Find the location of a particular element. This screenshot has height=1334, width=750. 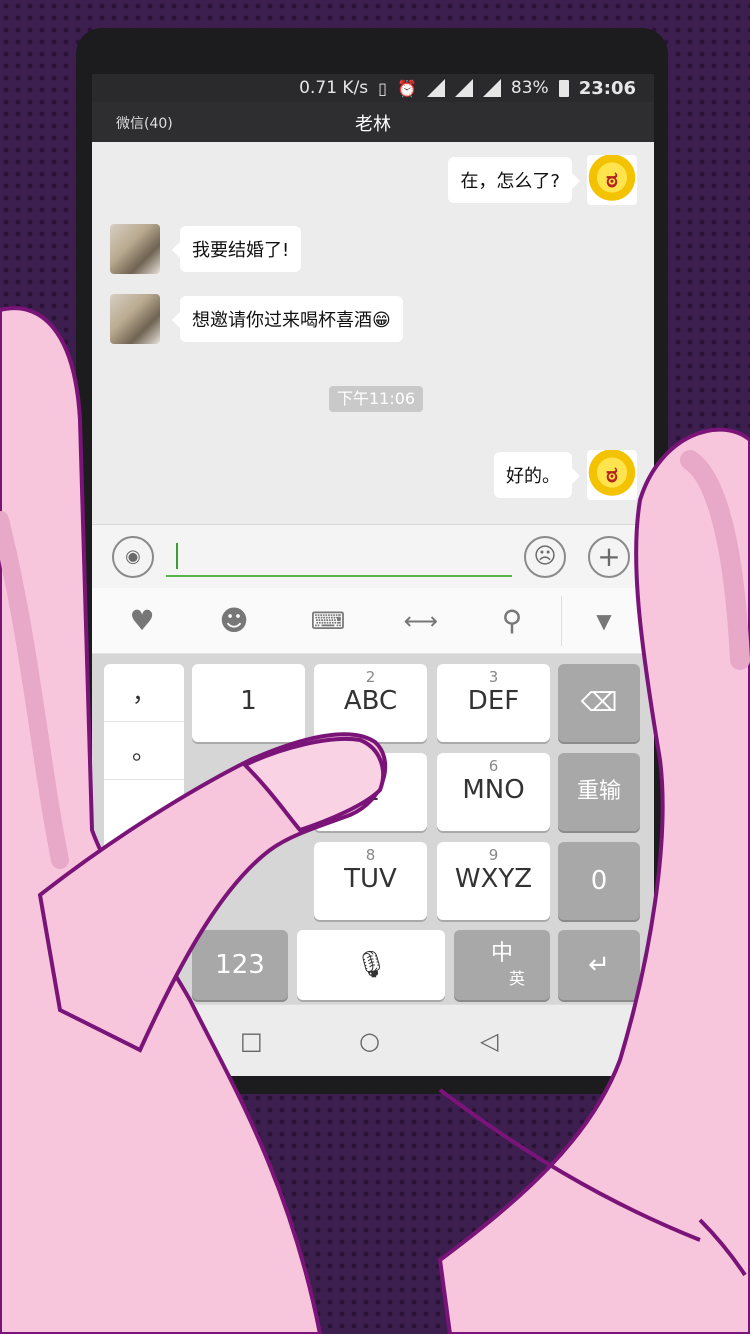

keyboard-icon: ⌨ is located at coordinates (328, 621).